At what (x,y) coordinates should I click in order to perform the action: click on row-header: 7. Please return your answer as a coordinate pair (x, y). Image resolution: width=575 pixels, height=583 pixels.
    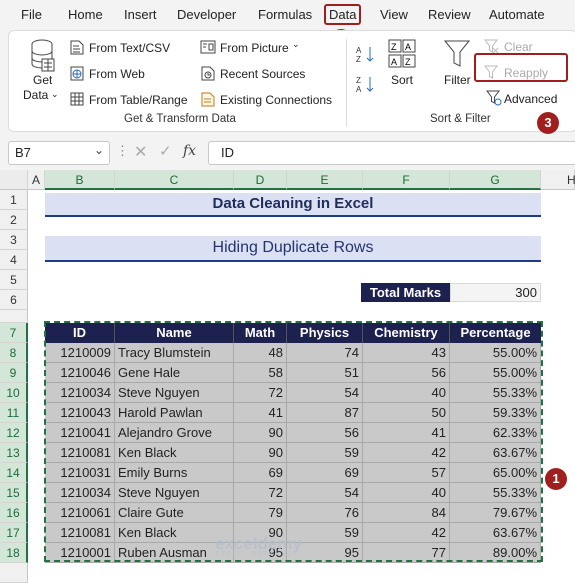
    Looking at the image, I should click on (14, 333).